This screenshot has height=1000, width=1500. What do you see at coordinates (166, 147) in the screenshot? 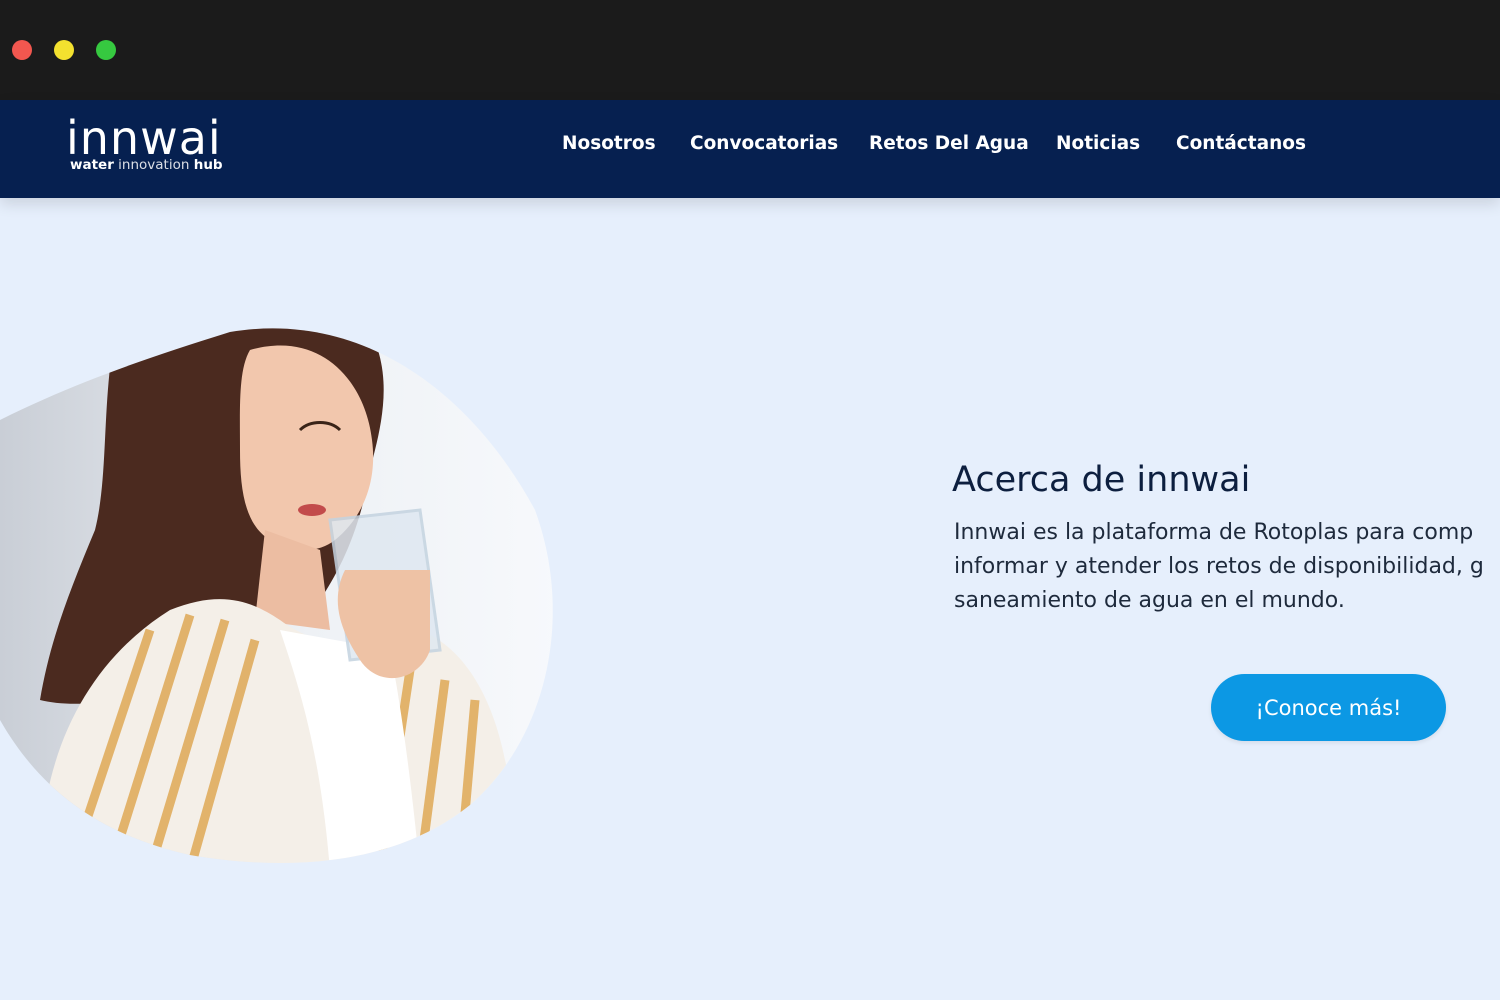
I see `innwai-logo: innwai water innovation hub` at bounding box center [166, 147].